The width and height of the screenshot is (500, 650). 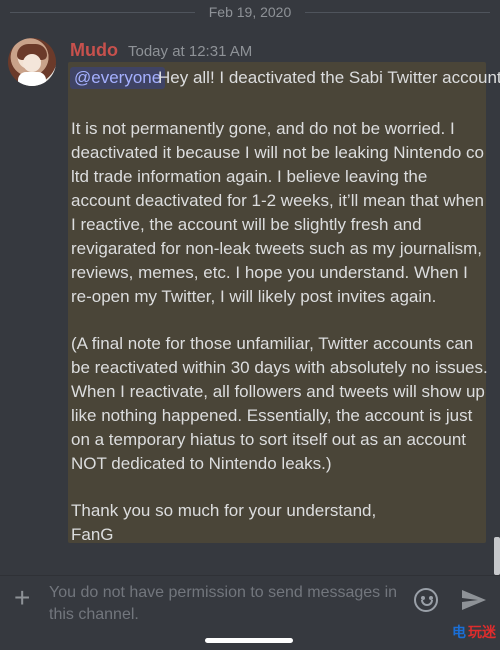 I want to click on plus-icon: +, so click(x=22, y=598).